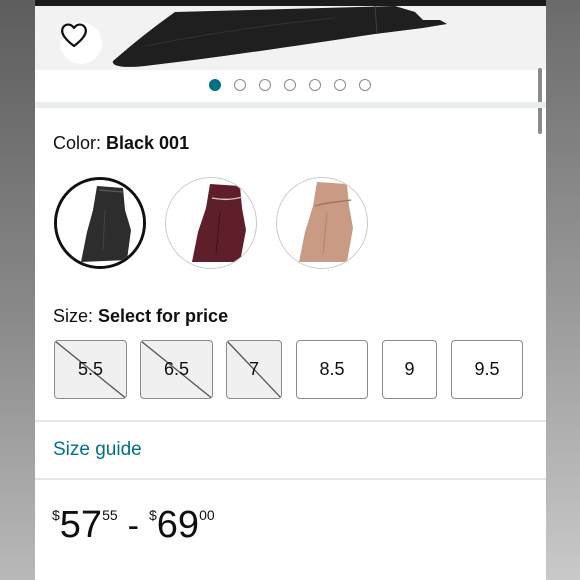  I want to click on size-option-5.5: 5.5, so click(90, 369).